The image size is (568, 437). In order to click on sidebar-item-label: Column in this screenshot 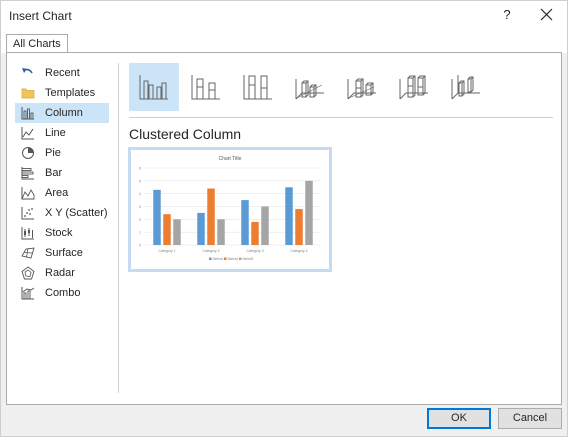, I will do `click(64, 113)`.